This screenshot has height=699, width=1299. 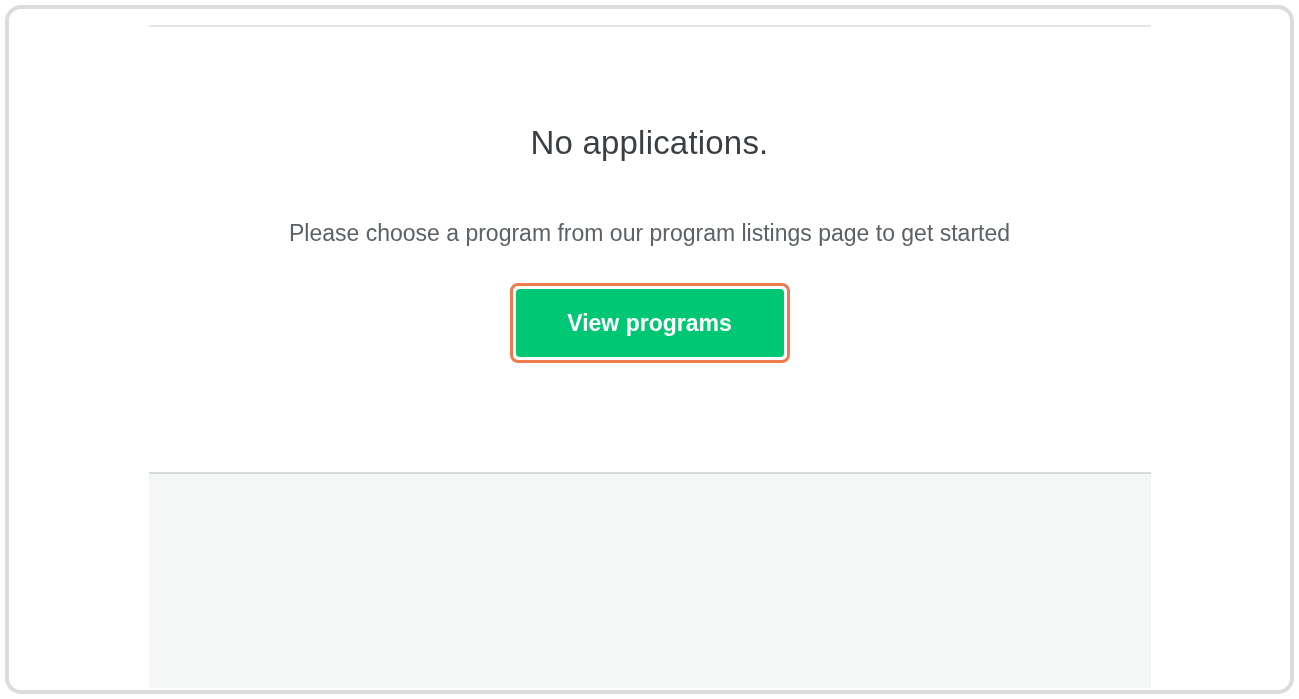 I want to click on empty-state-message: Please choose a program from our program listings page to get started, so click(x=649, y=233).